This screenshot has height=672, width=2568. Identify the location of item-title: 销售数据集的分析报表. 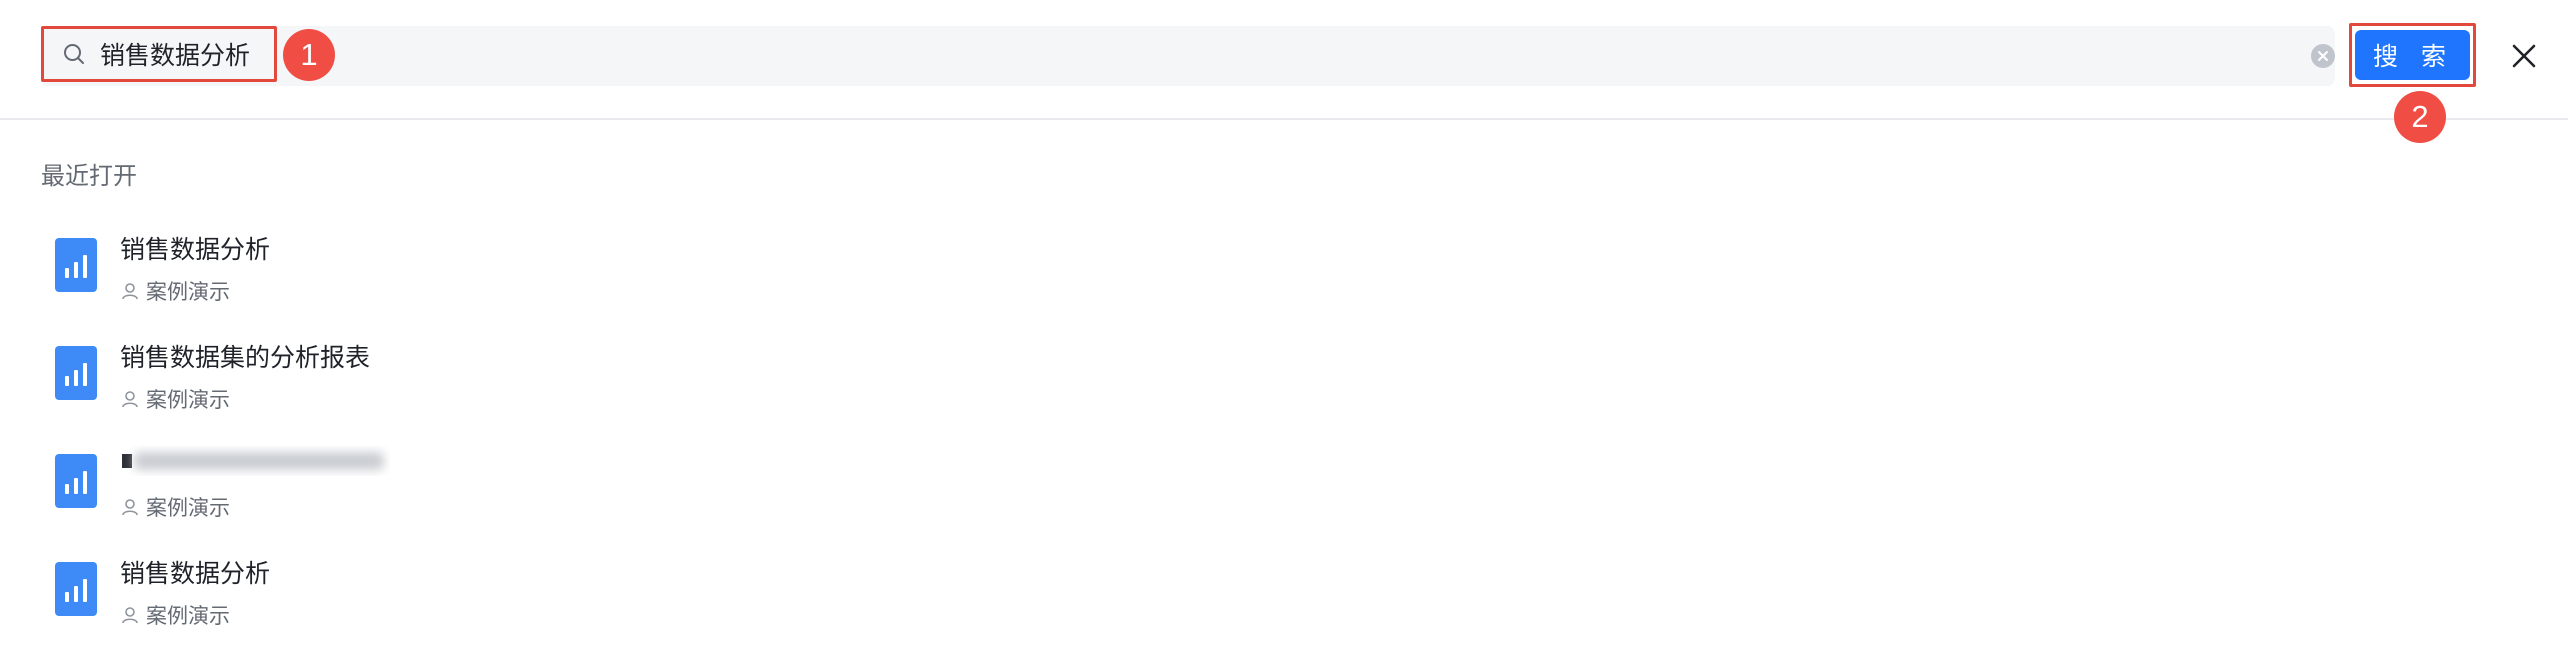
(245, 357).